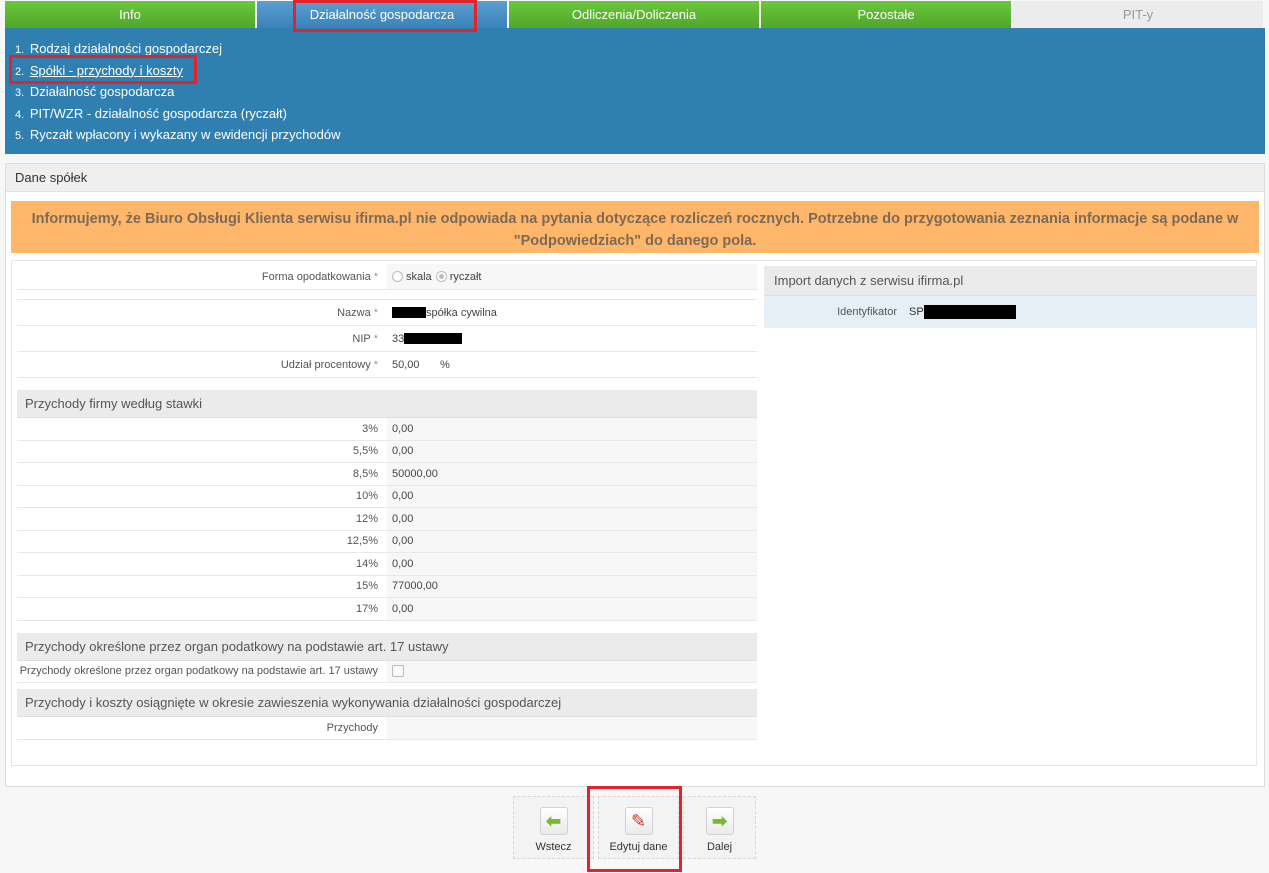  What do you see at coordinates (719, 847) in the screenshot?
I see `next-button-label: Dalej` at bounding box center [719, 847].